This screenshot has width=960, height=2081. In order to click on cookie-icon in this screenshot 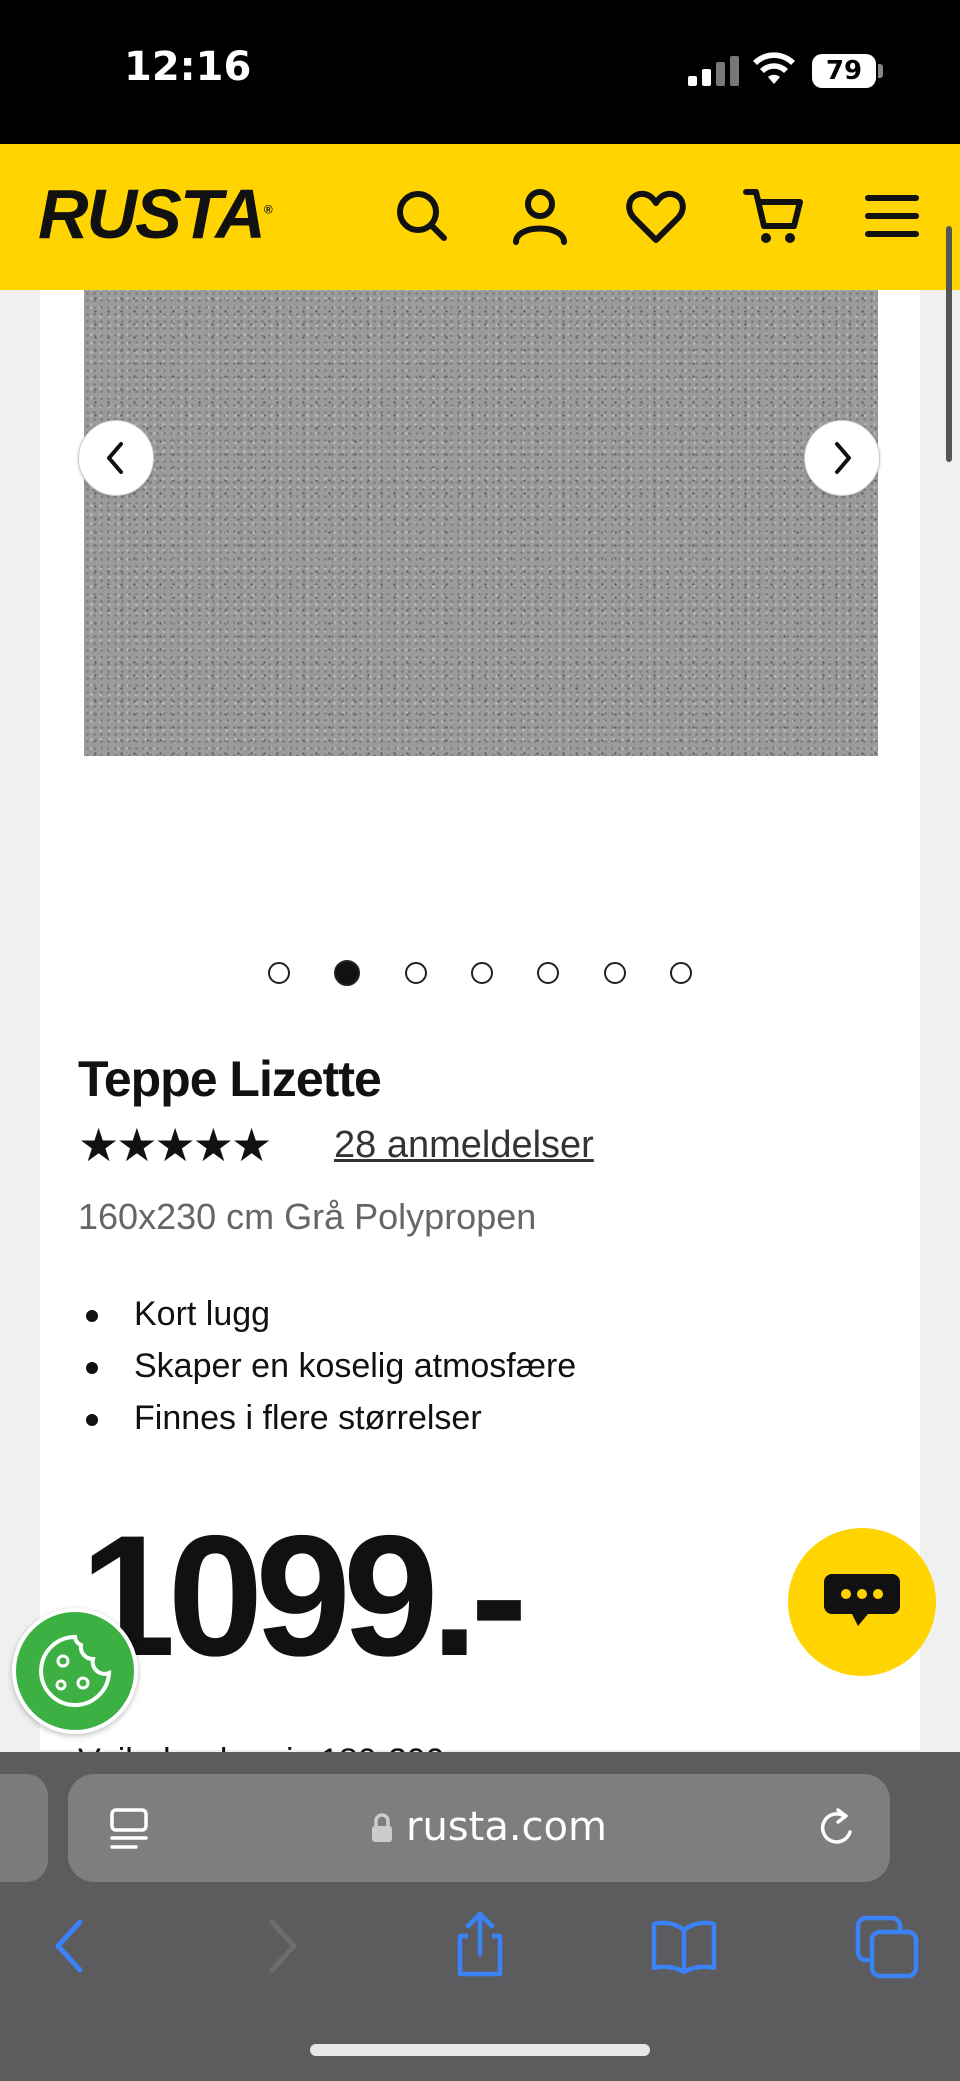, I will do `click(75, 1670)`.